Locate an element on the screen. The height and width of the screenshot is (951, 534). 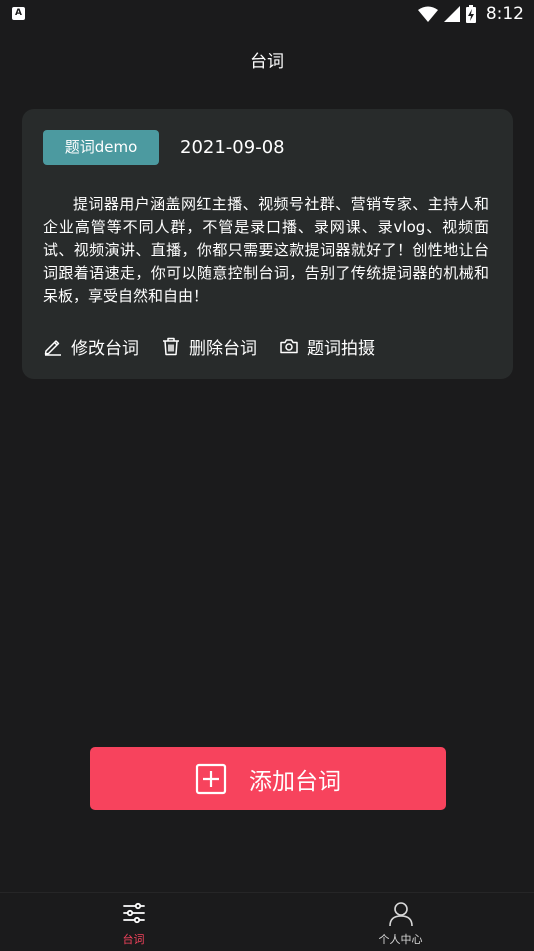
edit-script-button: 修改台词 is located at coordinates (91, 346).